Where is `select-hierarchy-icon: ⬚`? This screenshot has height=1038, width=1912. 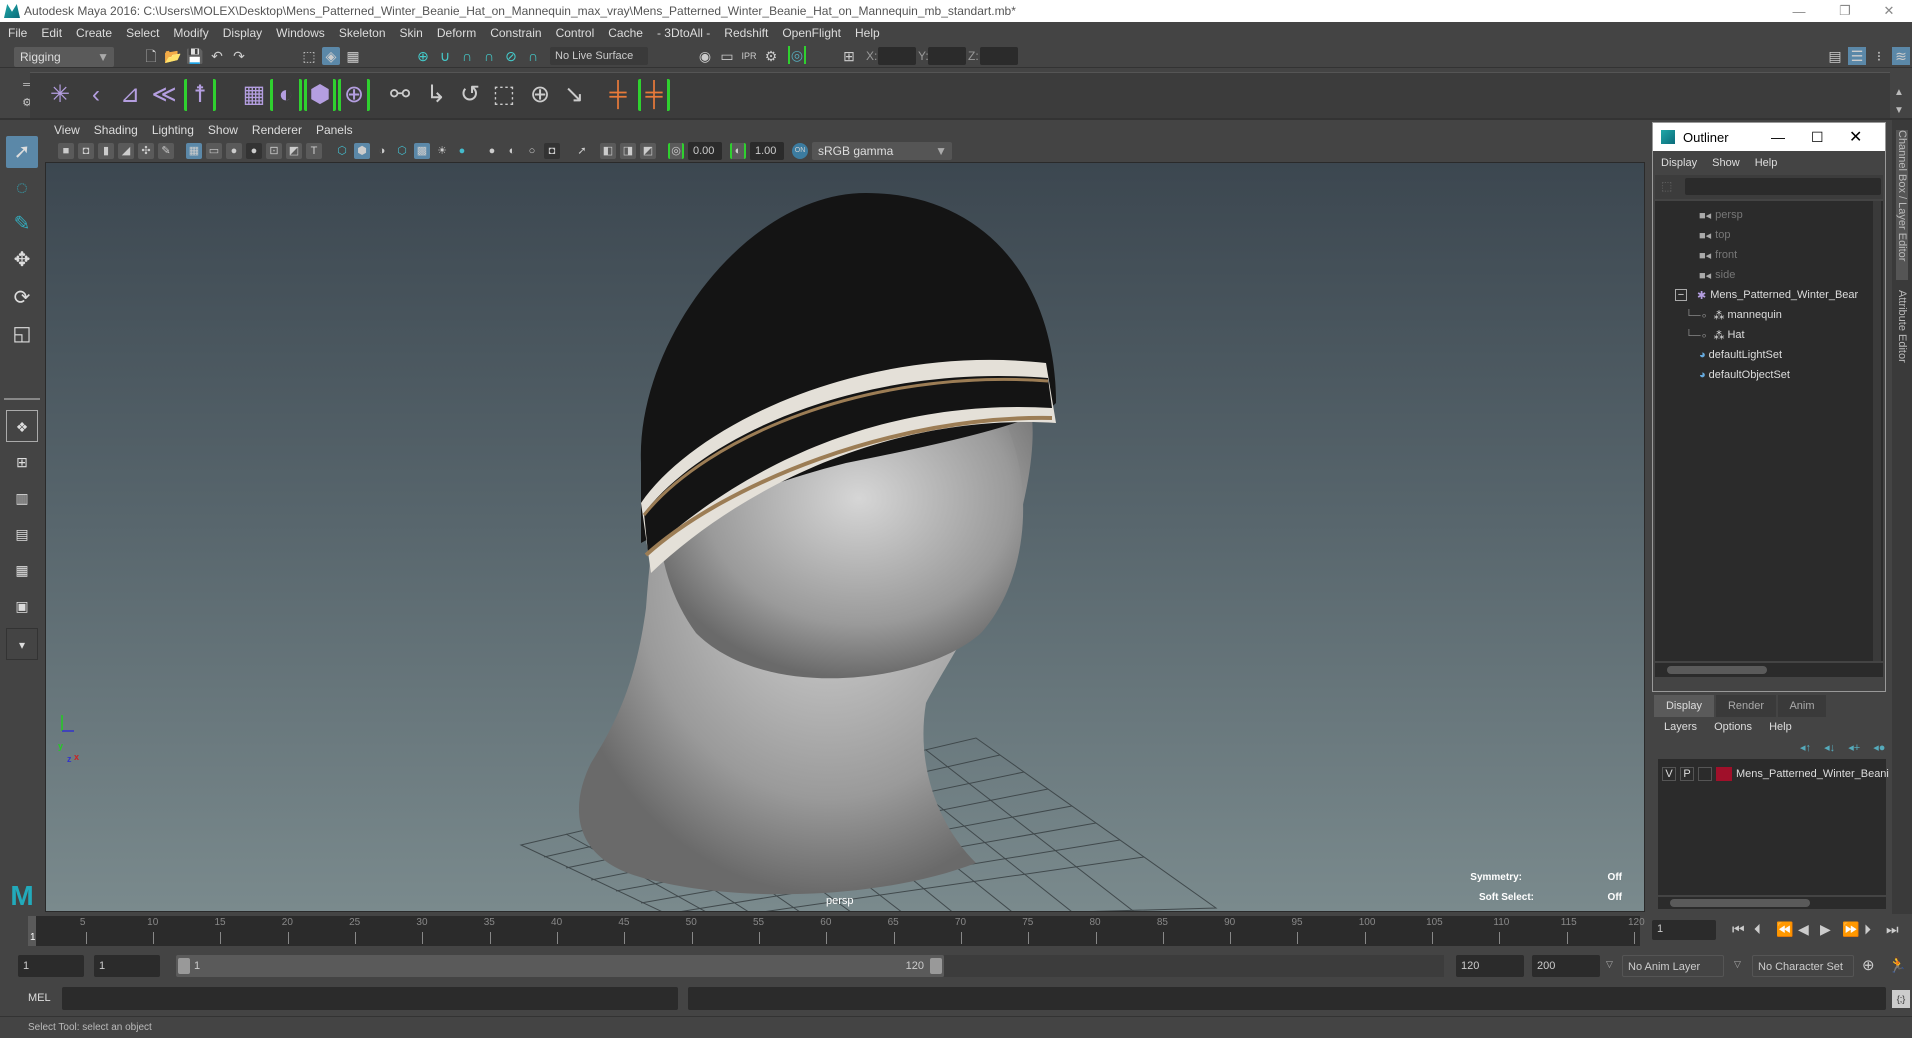 select-hierarchy-icon: ⬚ is located at coordinates (309, 56).